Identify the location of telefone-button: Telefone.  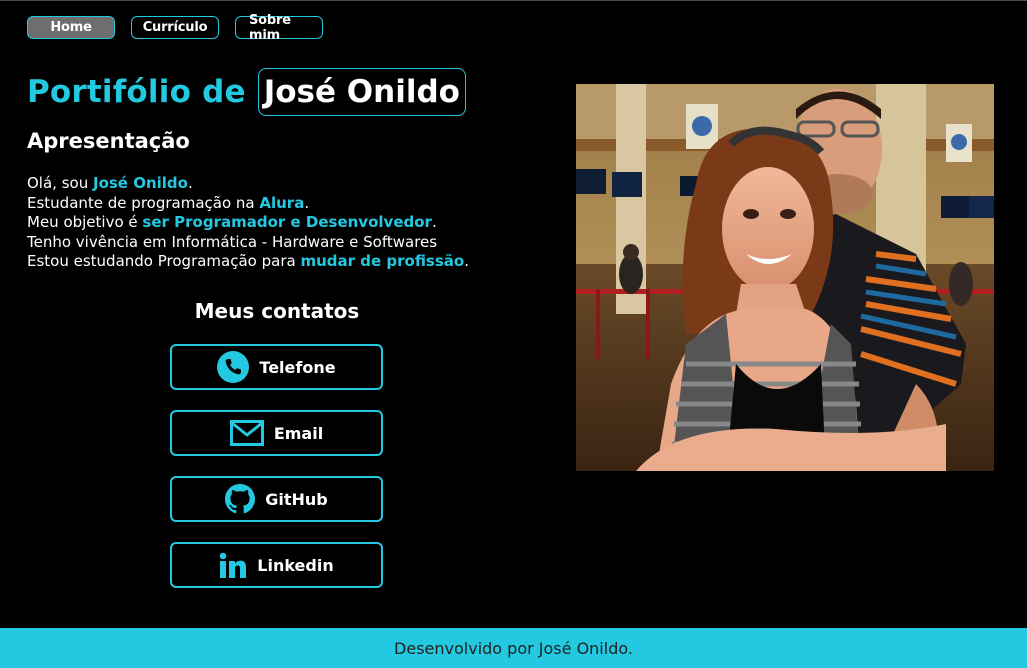
(276, 367).